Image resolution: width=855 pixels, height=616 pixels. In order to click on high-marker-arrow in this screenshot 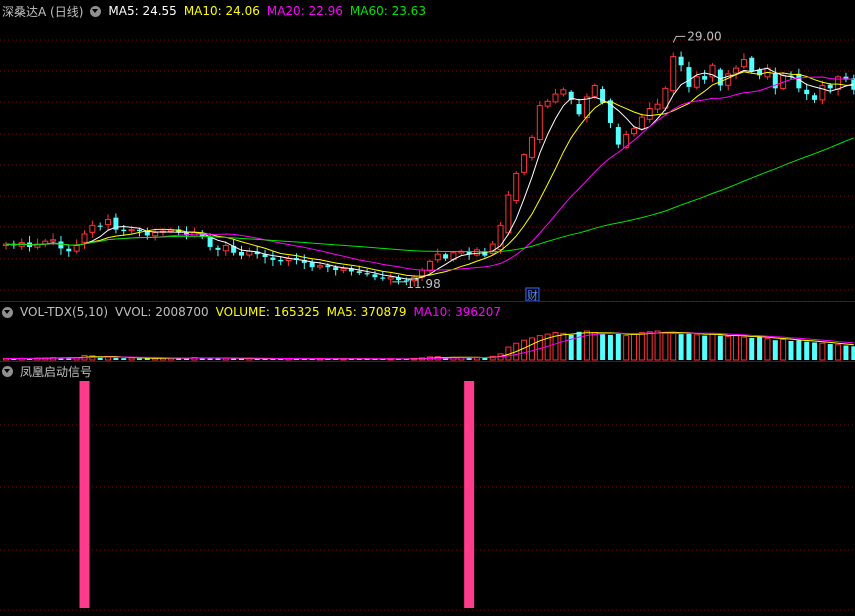, I will do `click(679, 39)`.